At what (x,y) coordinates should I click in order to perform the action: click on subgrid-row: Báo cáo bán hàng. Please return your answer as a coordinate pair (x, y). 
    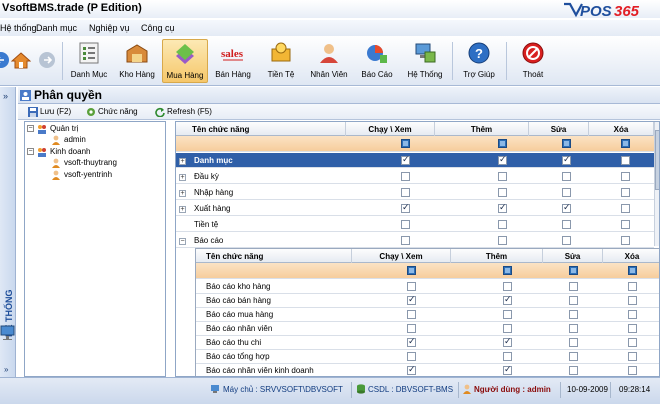
    Looking at the image, I should click on (427, 301).